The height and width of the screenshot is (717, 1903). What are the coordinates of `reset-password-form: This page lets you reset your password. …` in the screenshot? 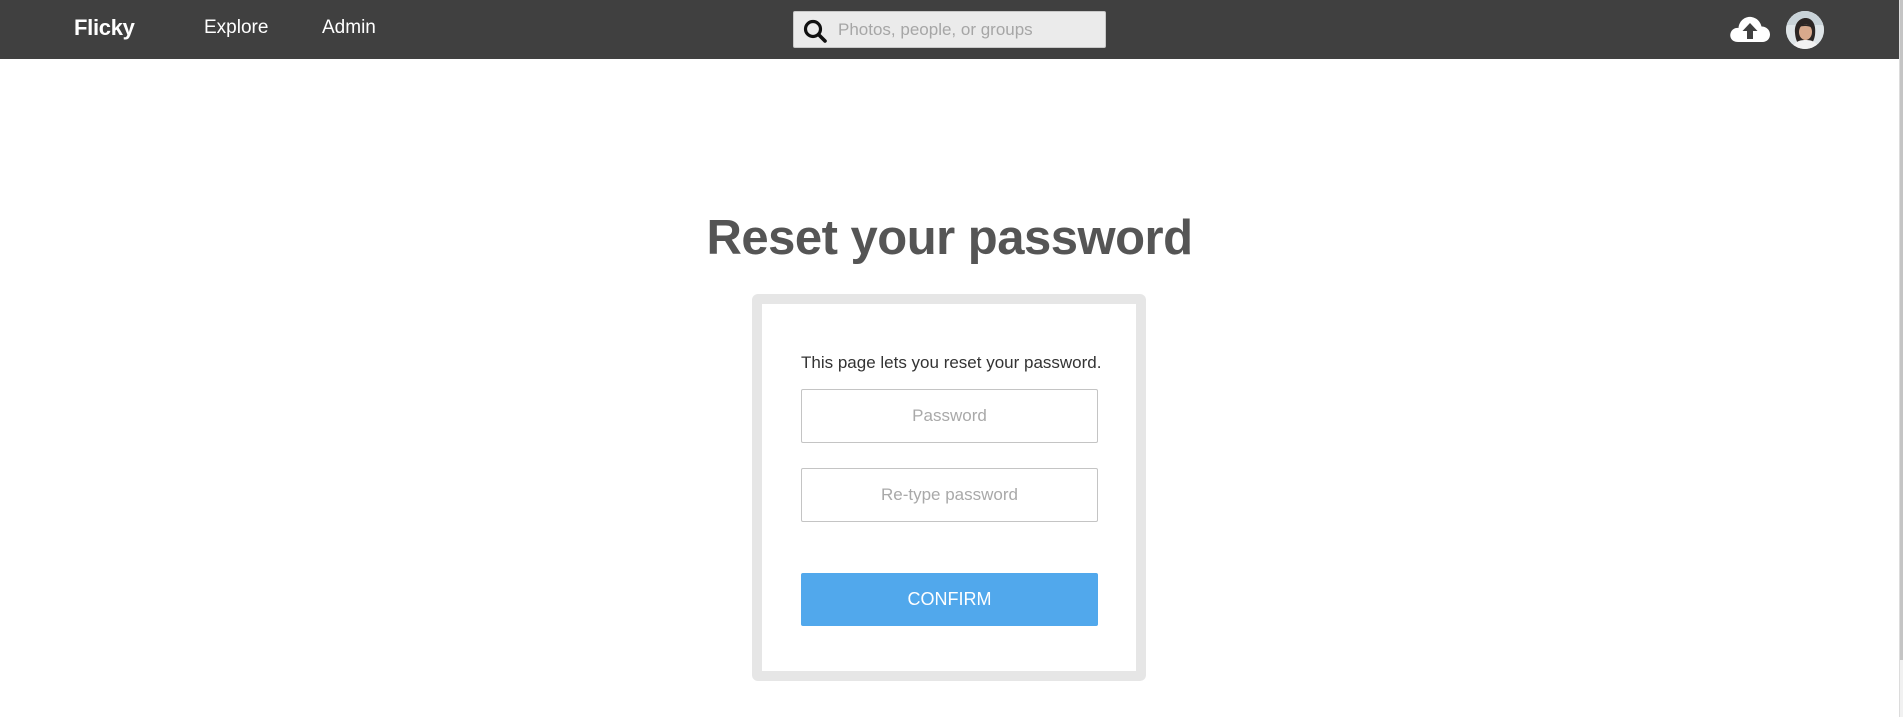 It's located at (949, 487).